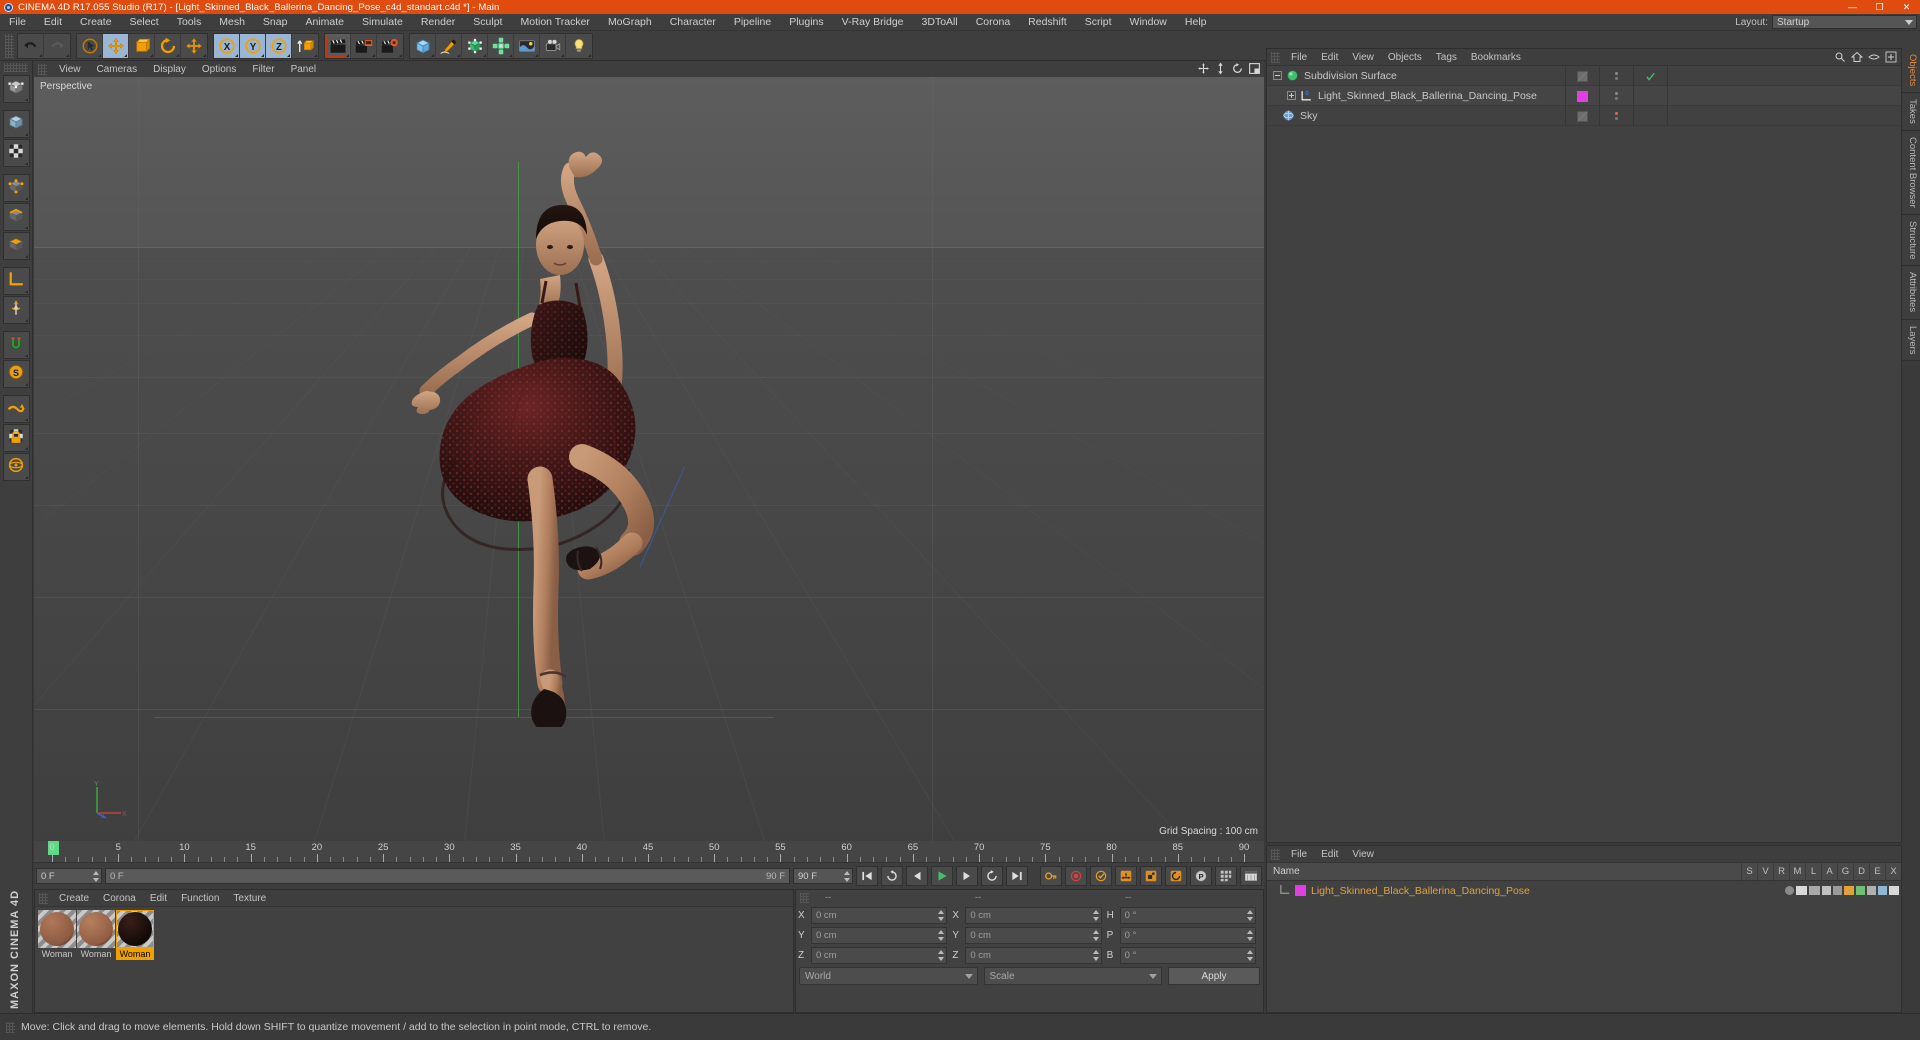 The width and height of the screenshot is (1920, 1040). I want to click on menu-item-help: Help, so click(1196, 22).